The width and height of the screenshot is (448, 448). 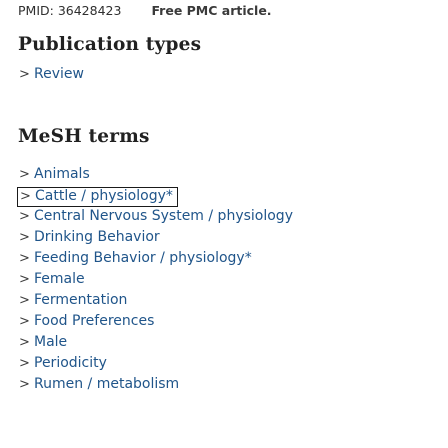 I want to click on publication-type-item-review: > Review, so click(x=50, y=74).